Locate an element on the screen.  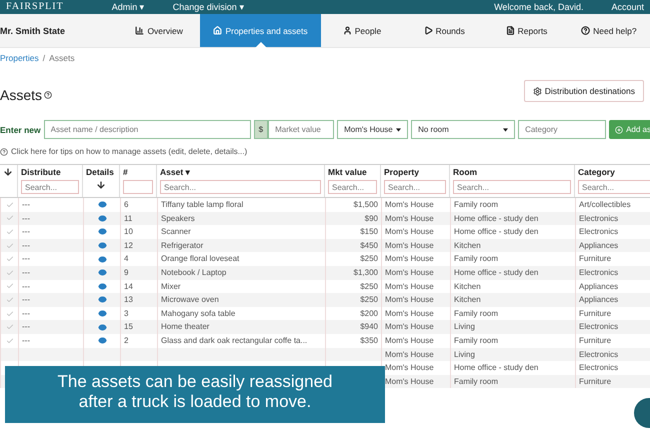
currency-addon: $ is located at coordinates (261, 129).